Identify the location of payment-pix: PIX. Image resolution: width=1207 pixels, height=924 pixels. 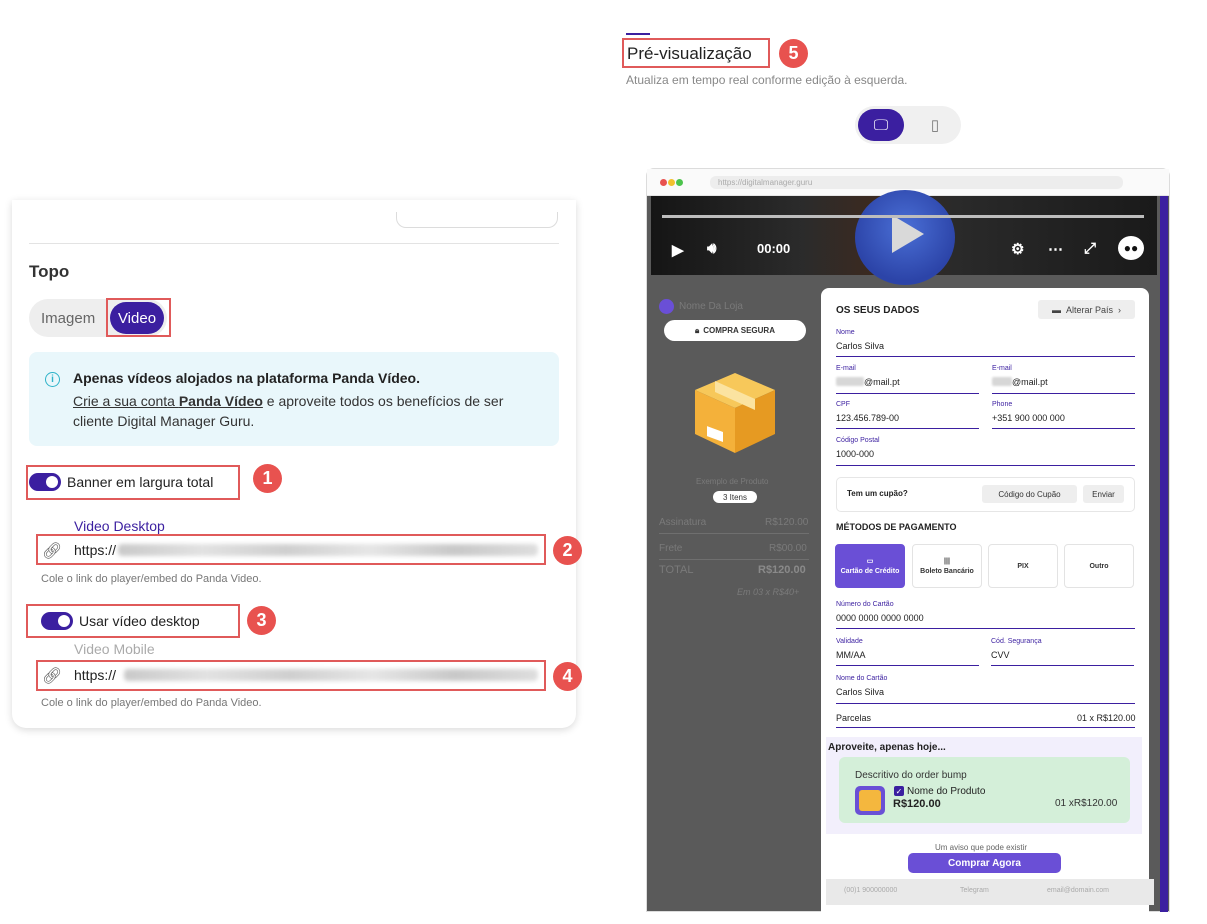
(1023, 566).